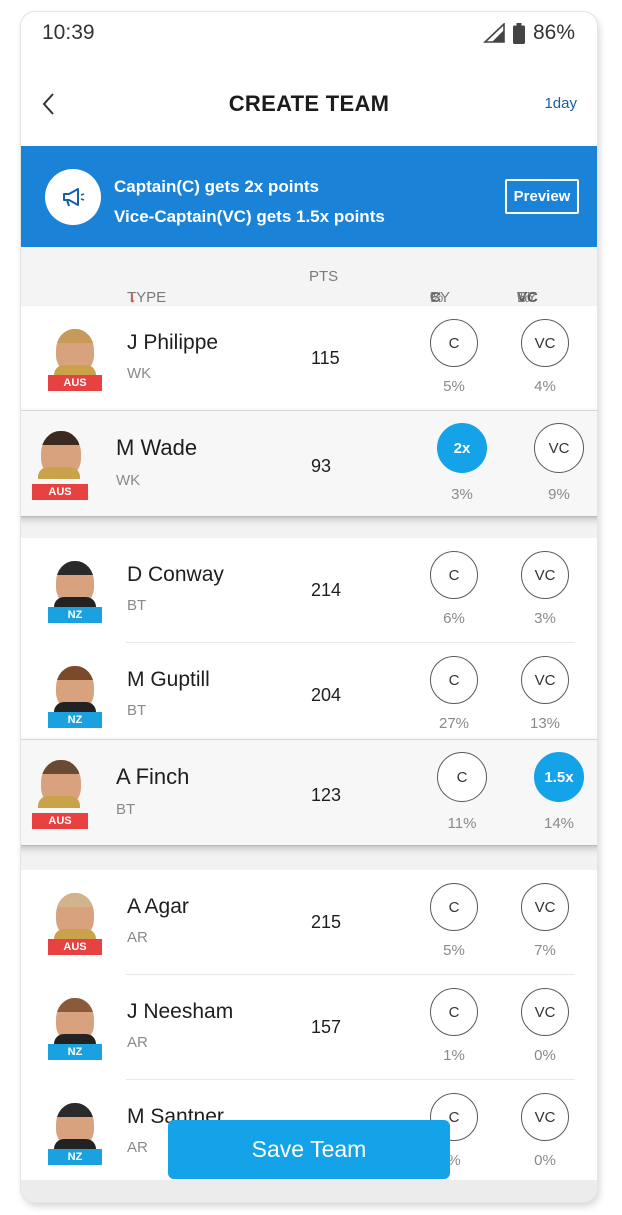 The width and height of the screenshot is (622, 1215). Describe the element at coordinates (158, 906) in the screenshot. I see `player-name: A Agar` at that location.